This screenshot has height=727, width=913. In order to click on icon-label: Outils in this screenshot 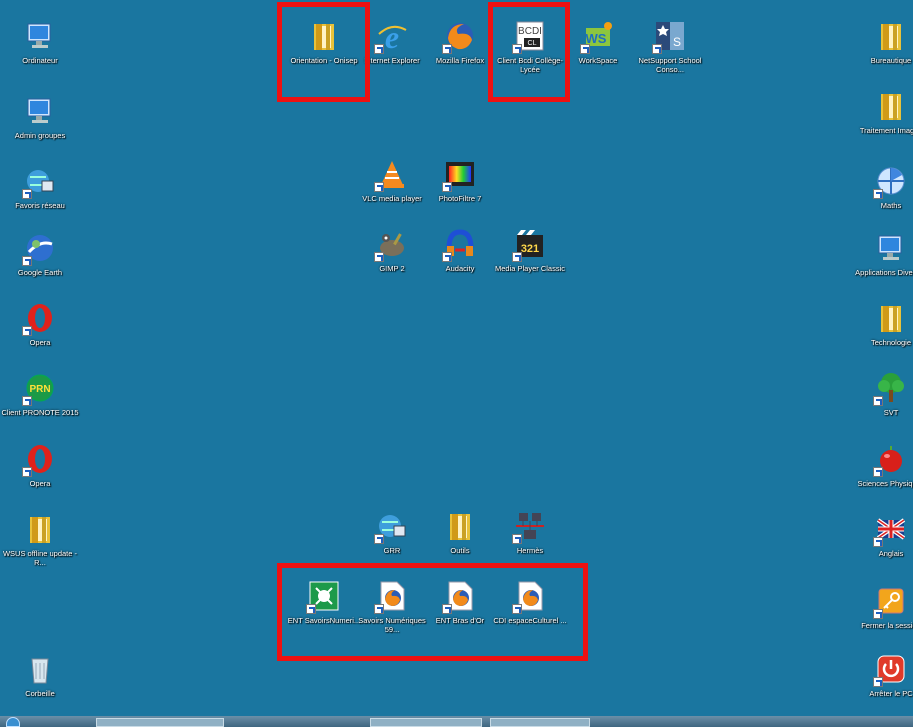, I will do `click(460, 550)`.